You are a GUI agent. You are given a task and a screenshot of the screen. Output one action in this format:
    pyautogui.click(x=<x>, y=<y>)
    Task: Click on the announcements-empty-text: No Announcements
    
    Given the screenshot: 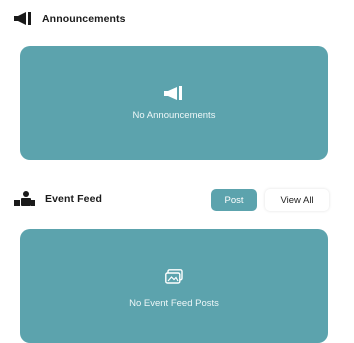 What is the action you would take?
    pyautogui.click(x=174, y=115)
    